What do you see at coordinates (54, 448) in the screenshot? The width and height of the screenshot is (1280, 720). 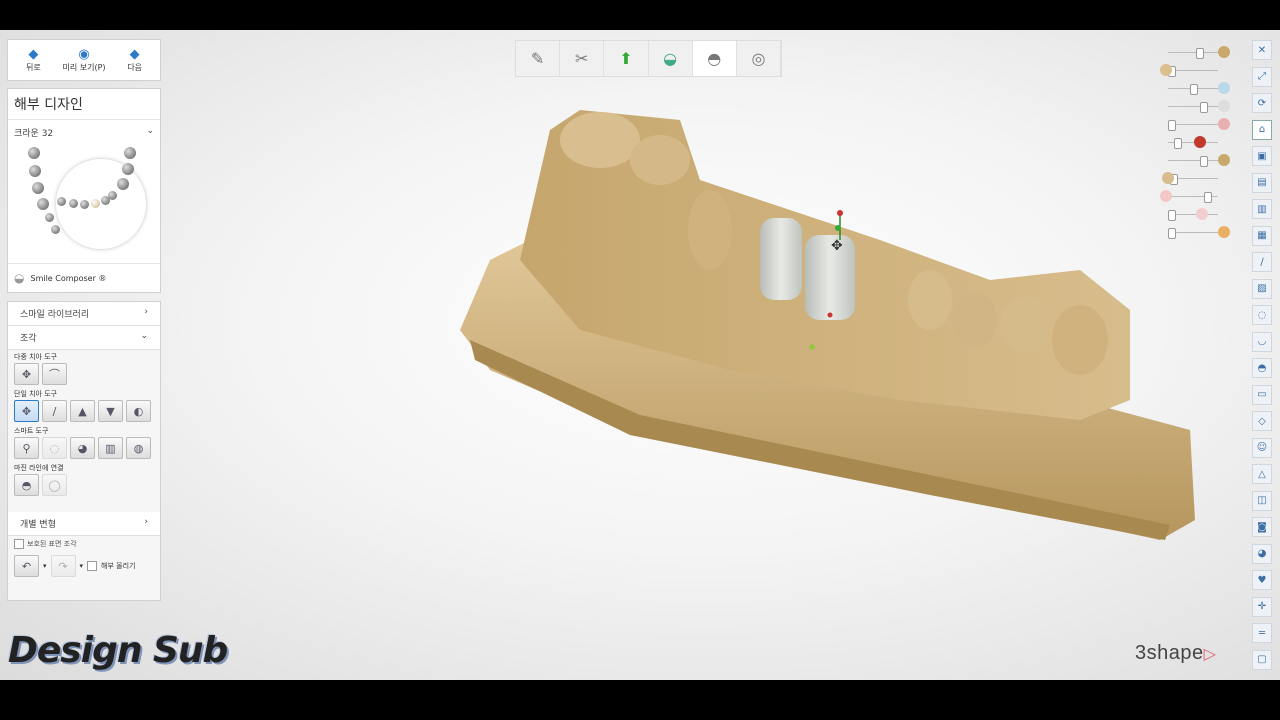 I see `smart-occlusion-button: ◌` at bounding box center [54, 448].